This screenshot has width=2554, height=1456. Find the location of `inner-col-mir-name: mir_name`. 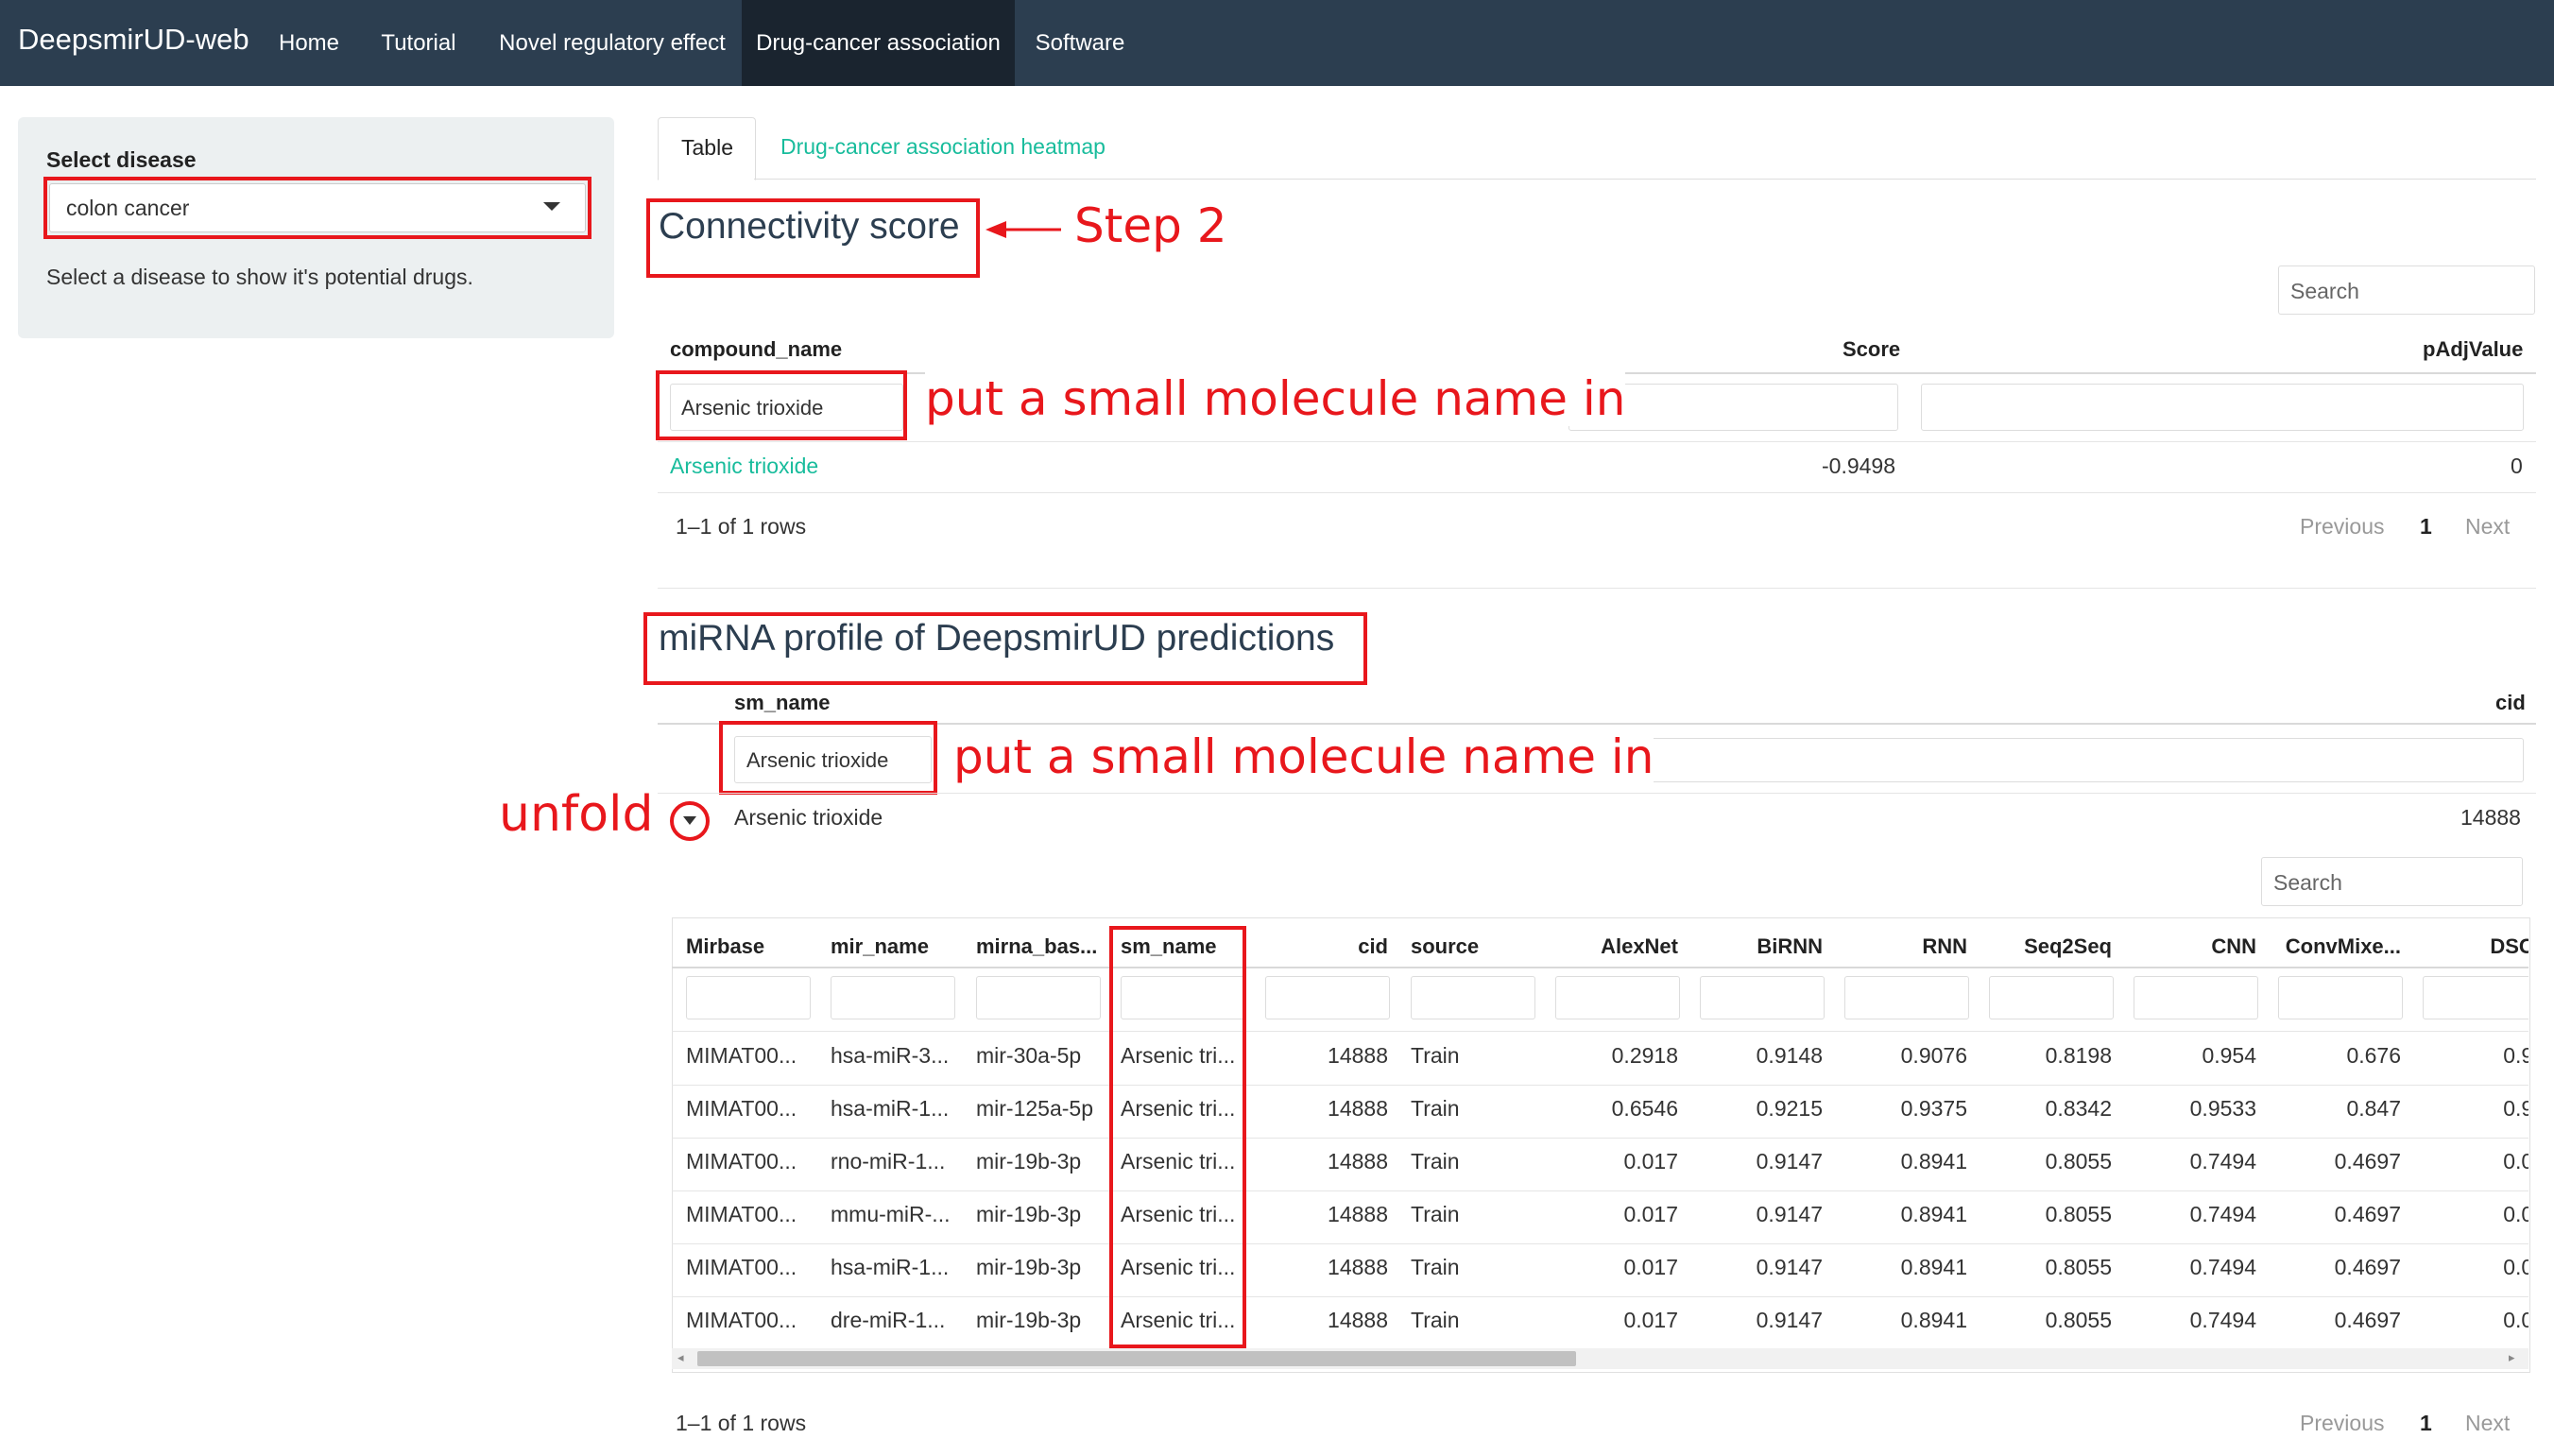

inner-col-mir-name: mir_name is located at coordinates (892, 947).